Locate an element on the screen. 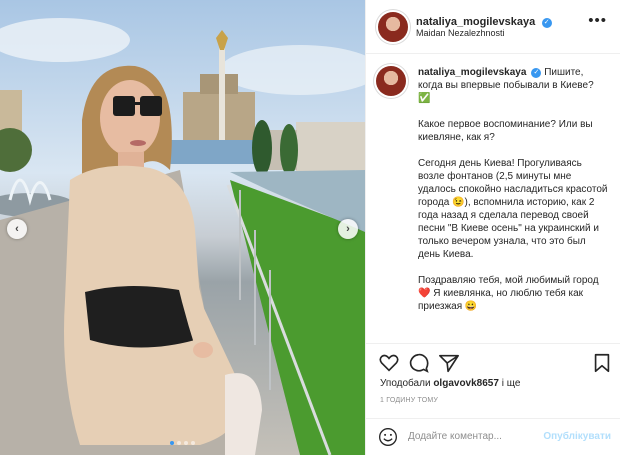 The width and height of the screenshot is (620, 455). chevron-left-icon: ‹ is located at coordinates (17, 229).